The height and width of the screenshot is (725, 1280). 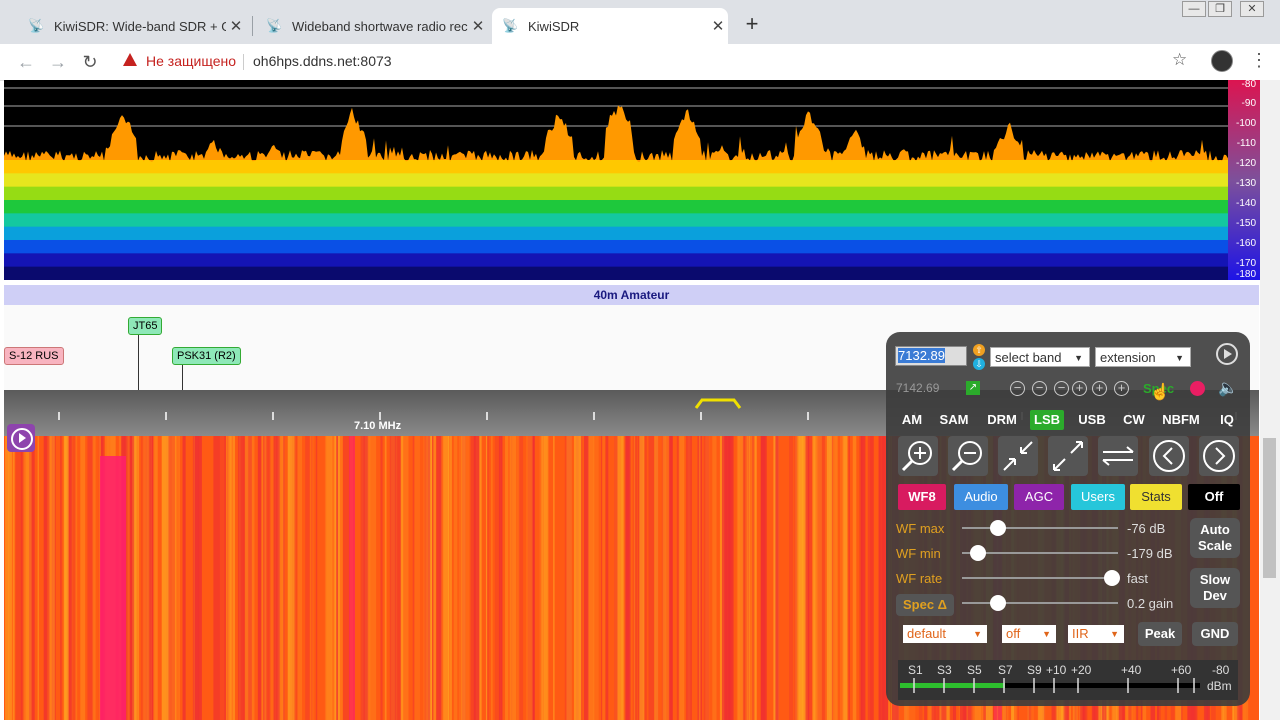 I want to click on chevron-right-circle-icon, so click(x=1219, y=456).